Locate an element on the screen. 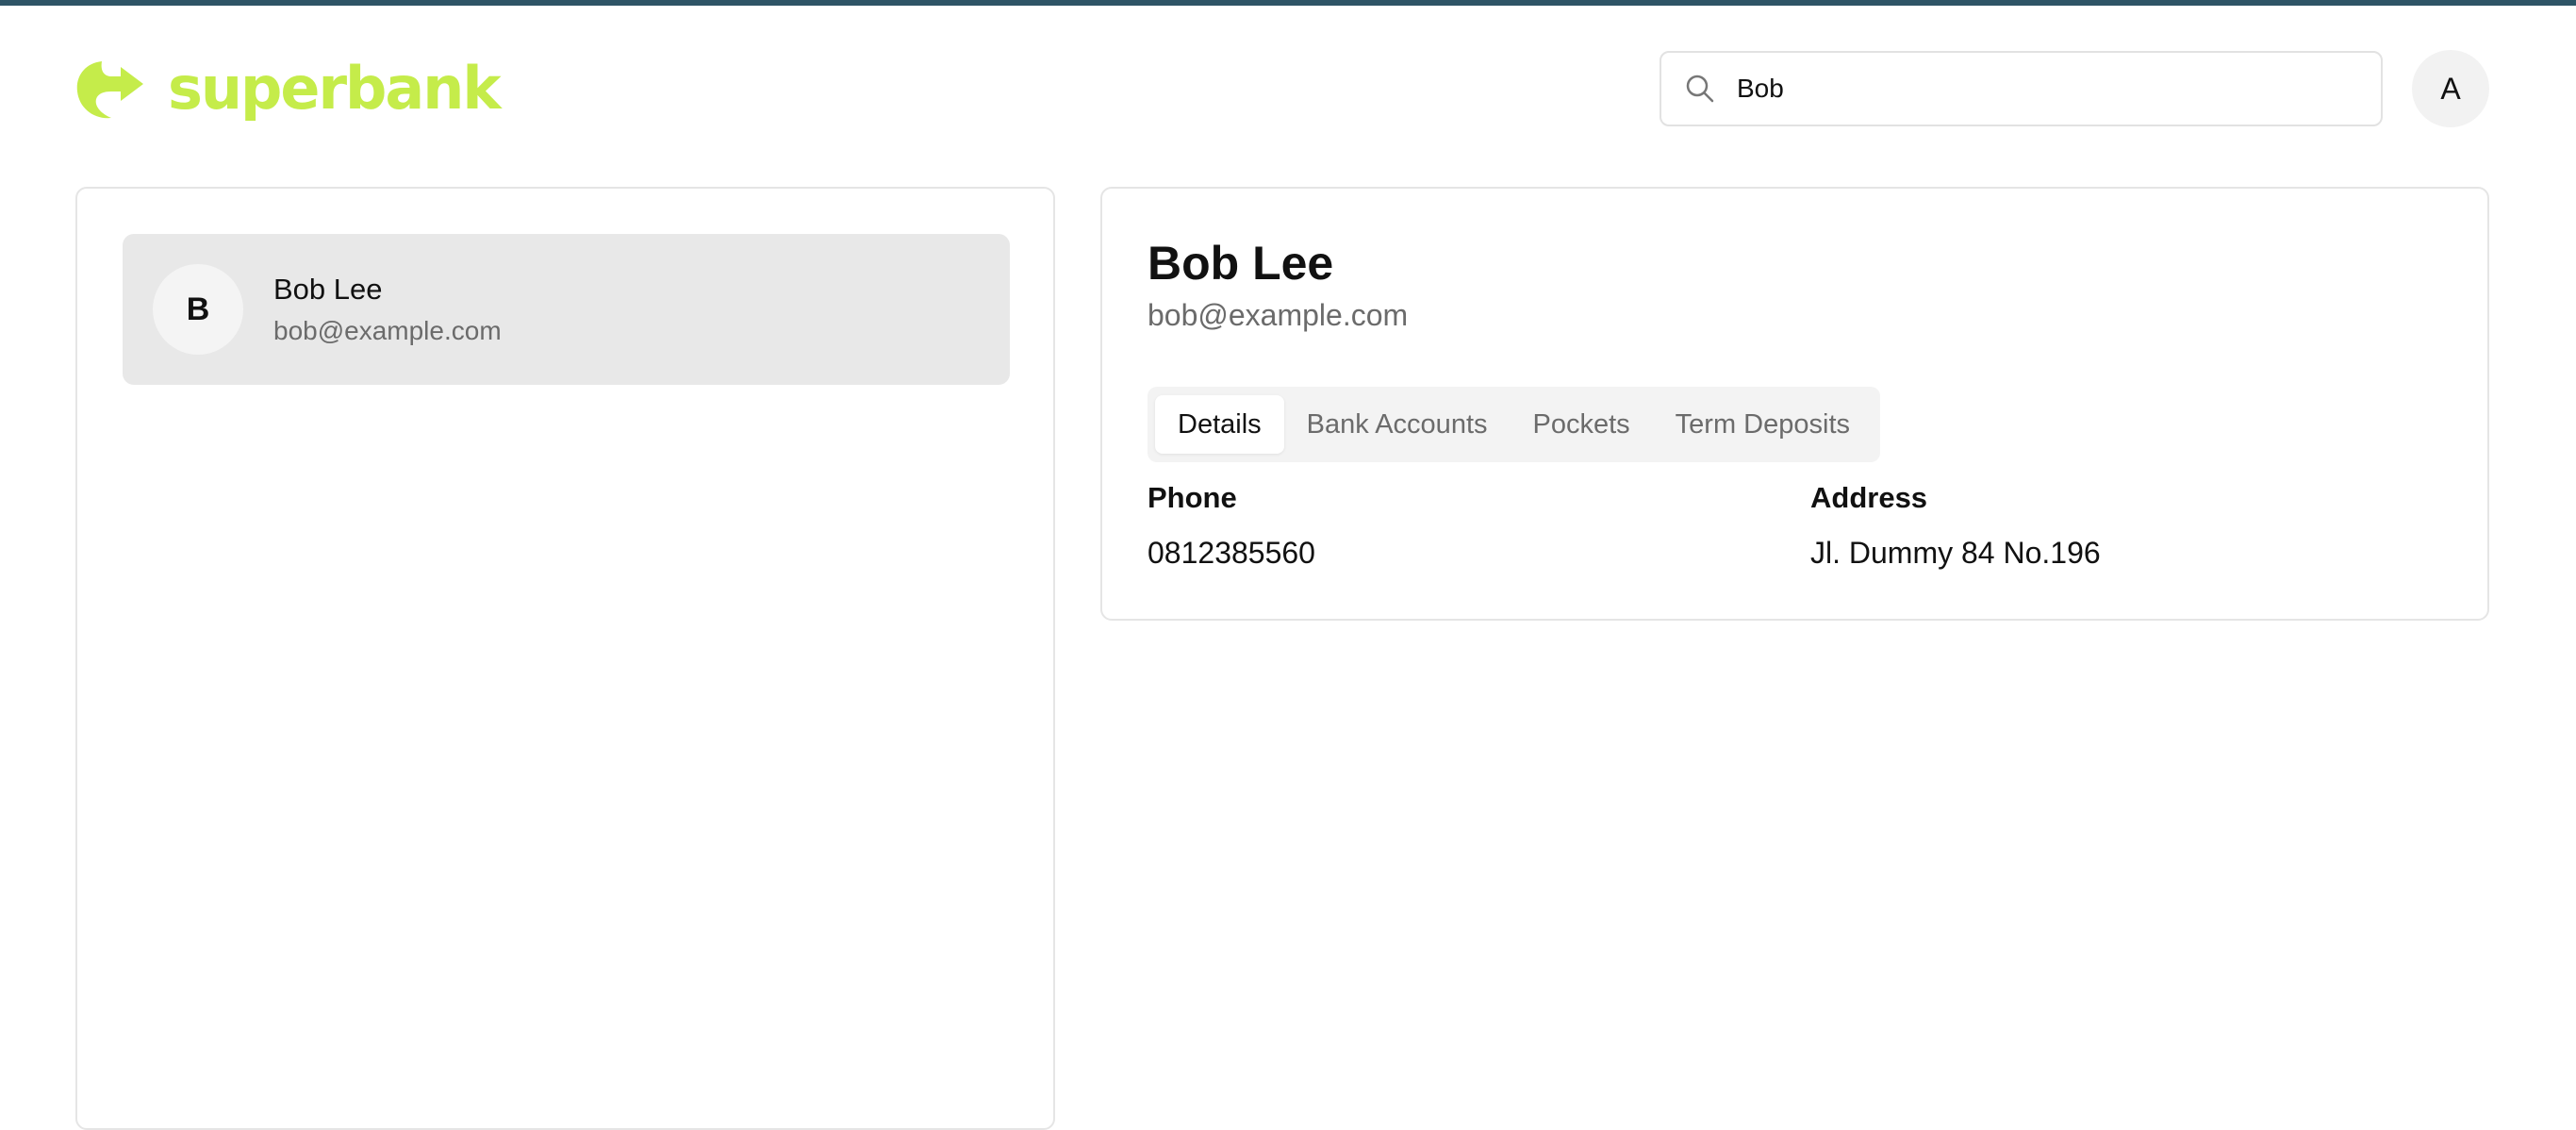 The height and width of the screenshot is (1130, 2576). address-field: Address Jl. Dummy 84 No.196 is located at coordinates (1955, 526).